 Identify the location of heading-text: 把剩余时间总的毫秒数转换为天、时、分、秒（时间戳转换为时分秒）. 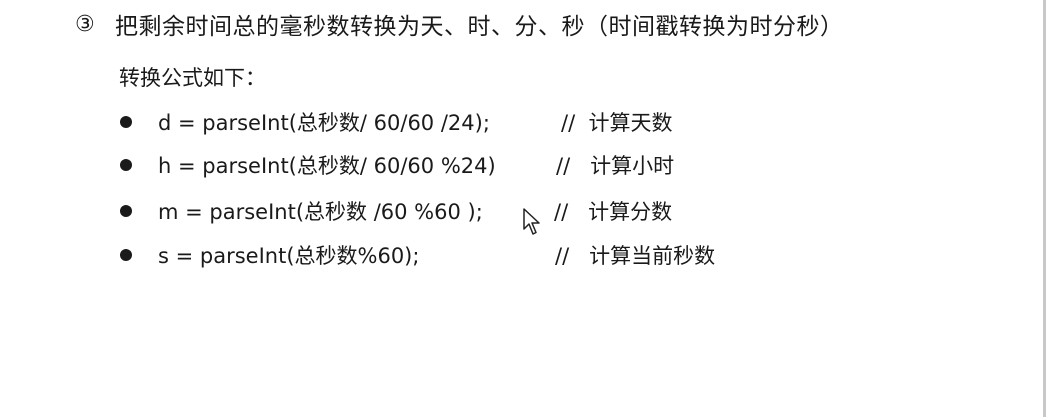
(479, 27).